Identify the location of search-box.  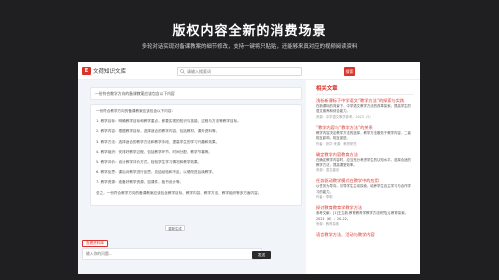
(239, 71).